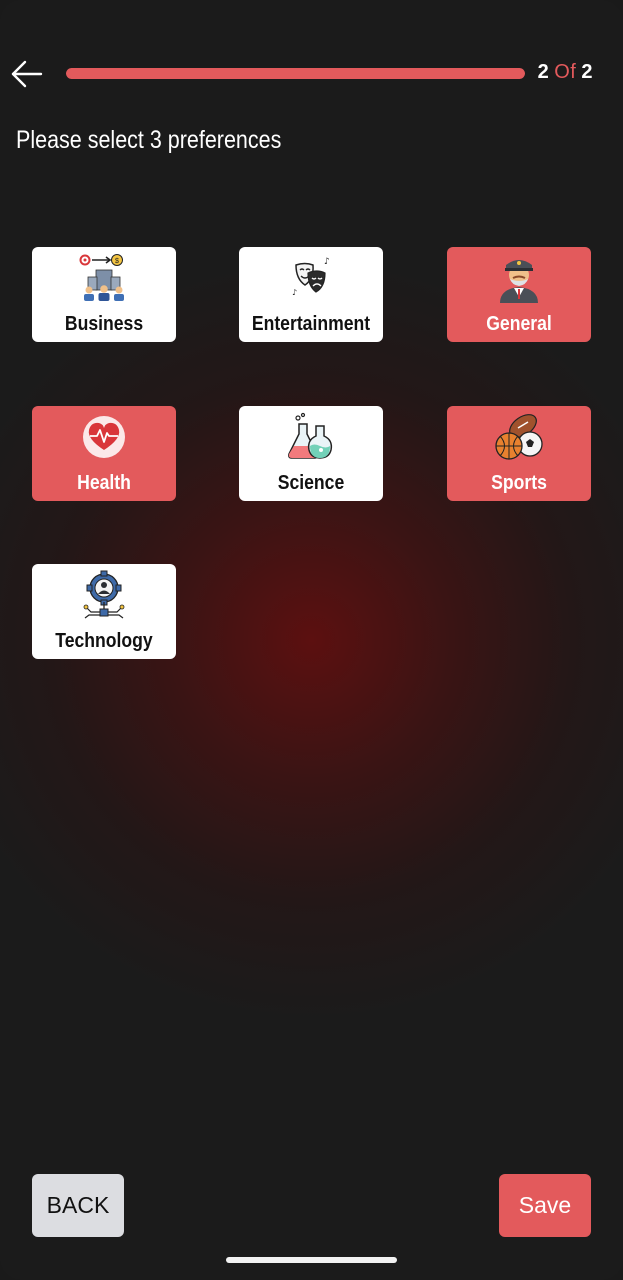 Image resolution: width=623 pixels, height=1280 pixels. I want to click on category-card-business: $ Business, so click(104, 294).